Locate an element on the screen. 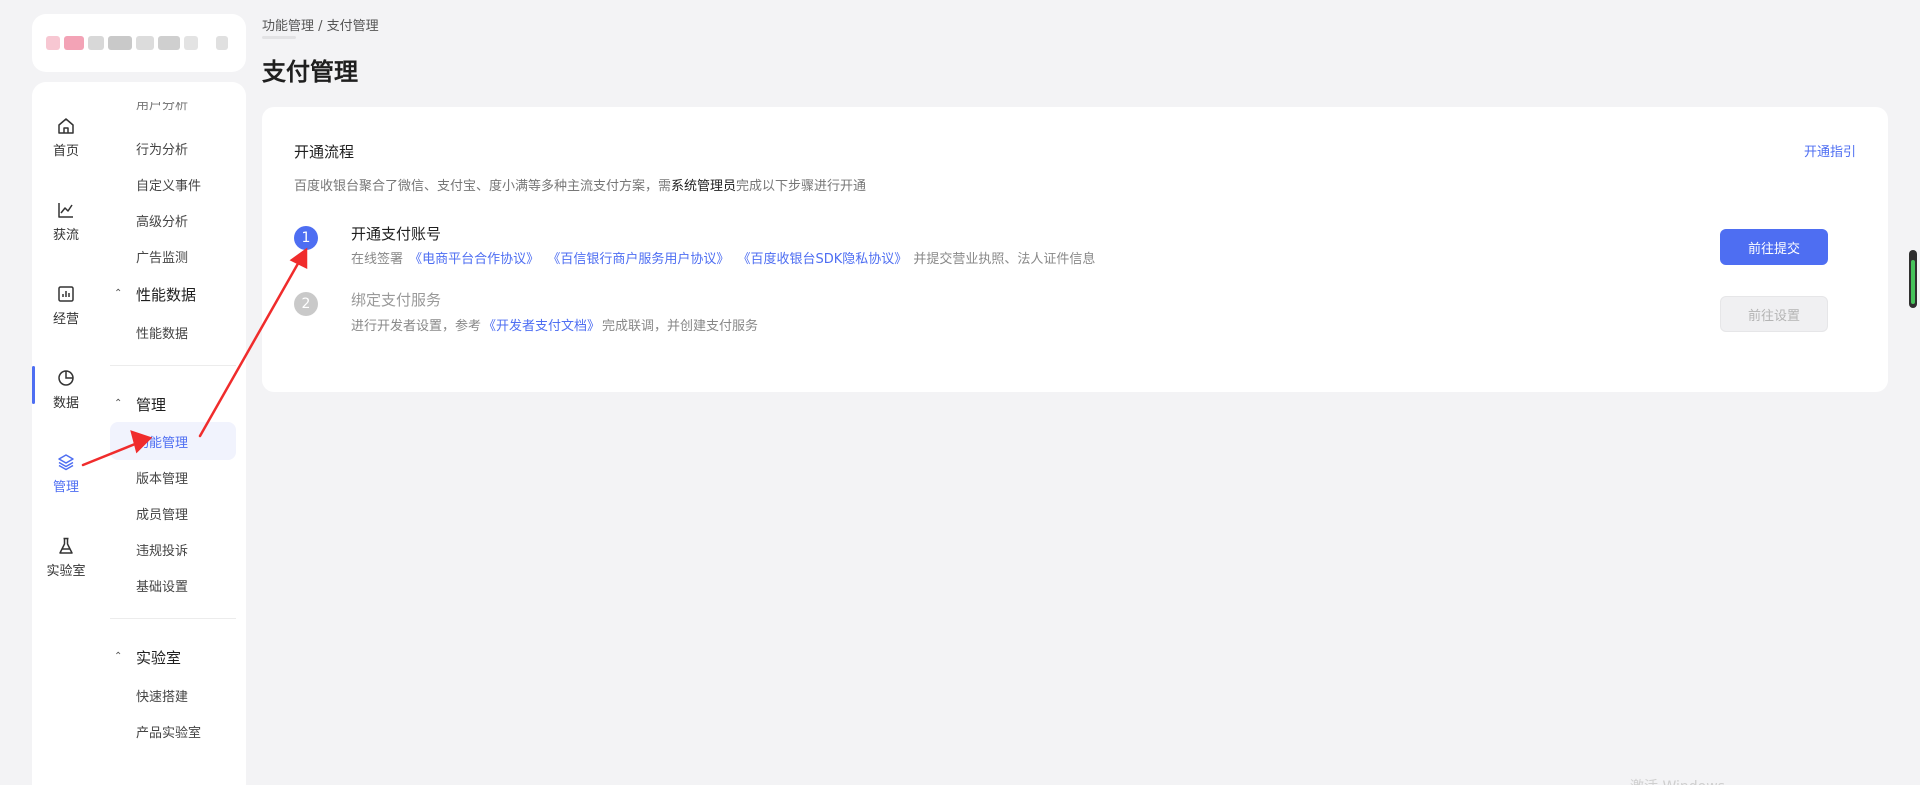 This screenshot has height=785, width=1920. line-chart-icon is located at coordinates (65, 210).